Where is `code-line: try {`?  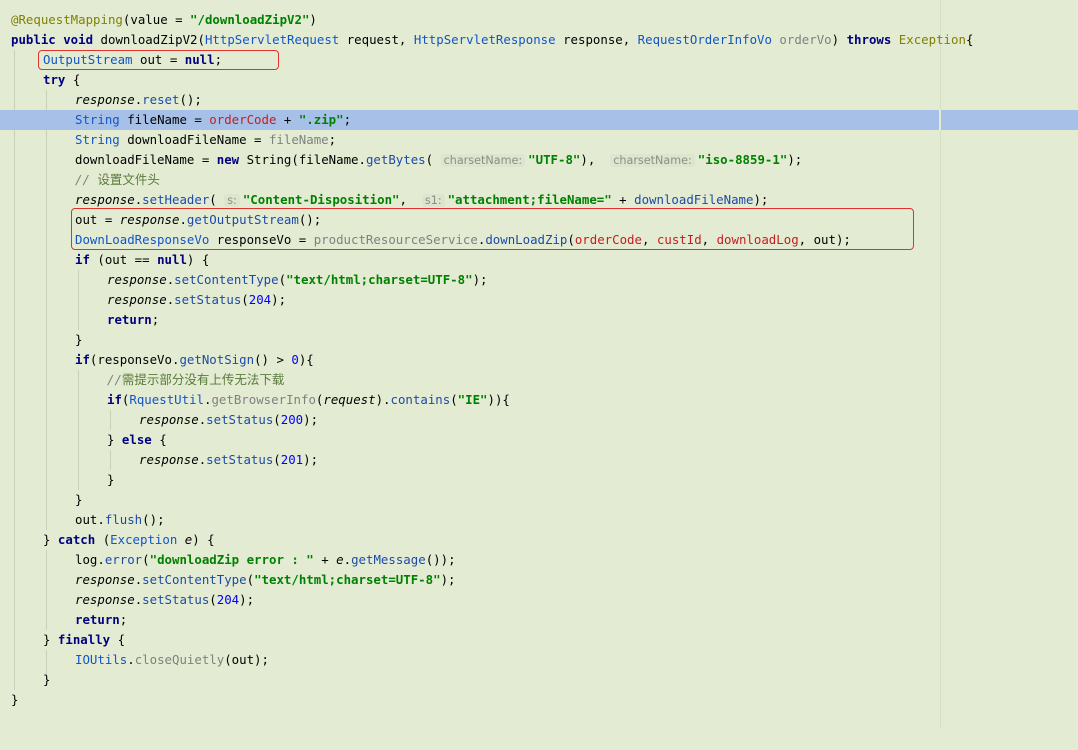
code-line: try { is located at coordinates (539, 80).